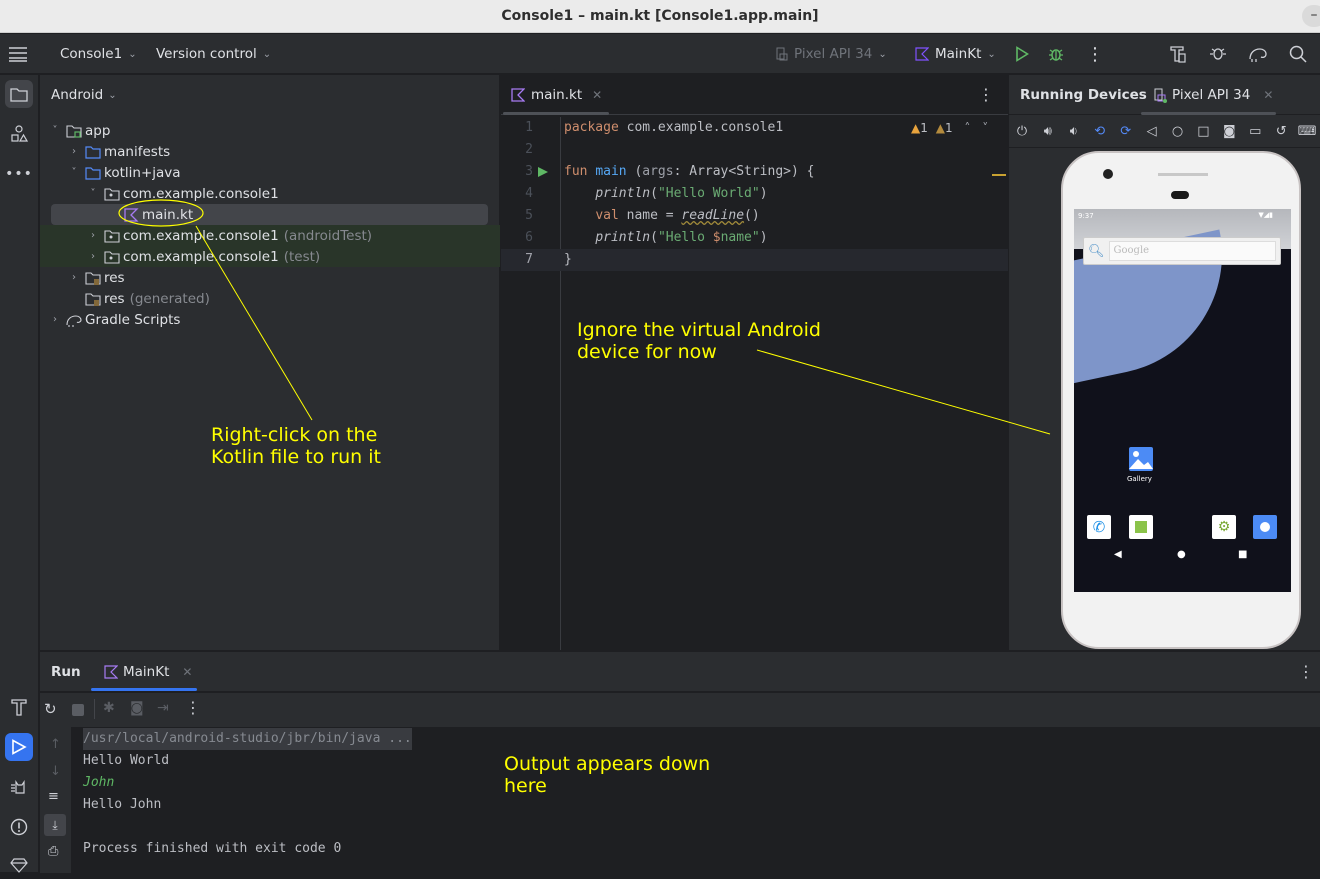 The image size is (1320, 879). I want to click on reset-icon: ↺, so click(1281, 132).